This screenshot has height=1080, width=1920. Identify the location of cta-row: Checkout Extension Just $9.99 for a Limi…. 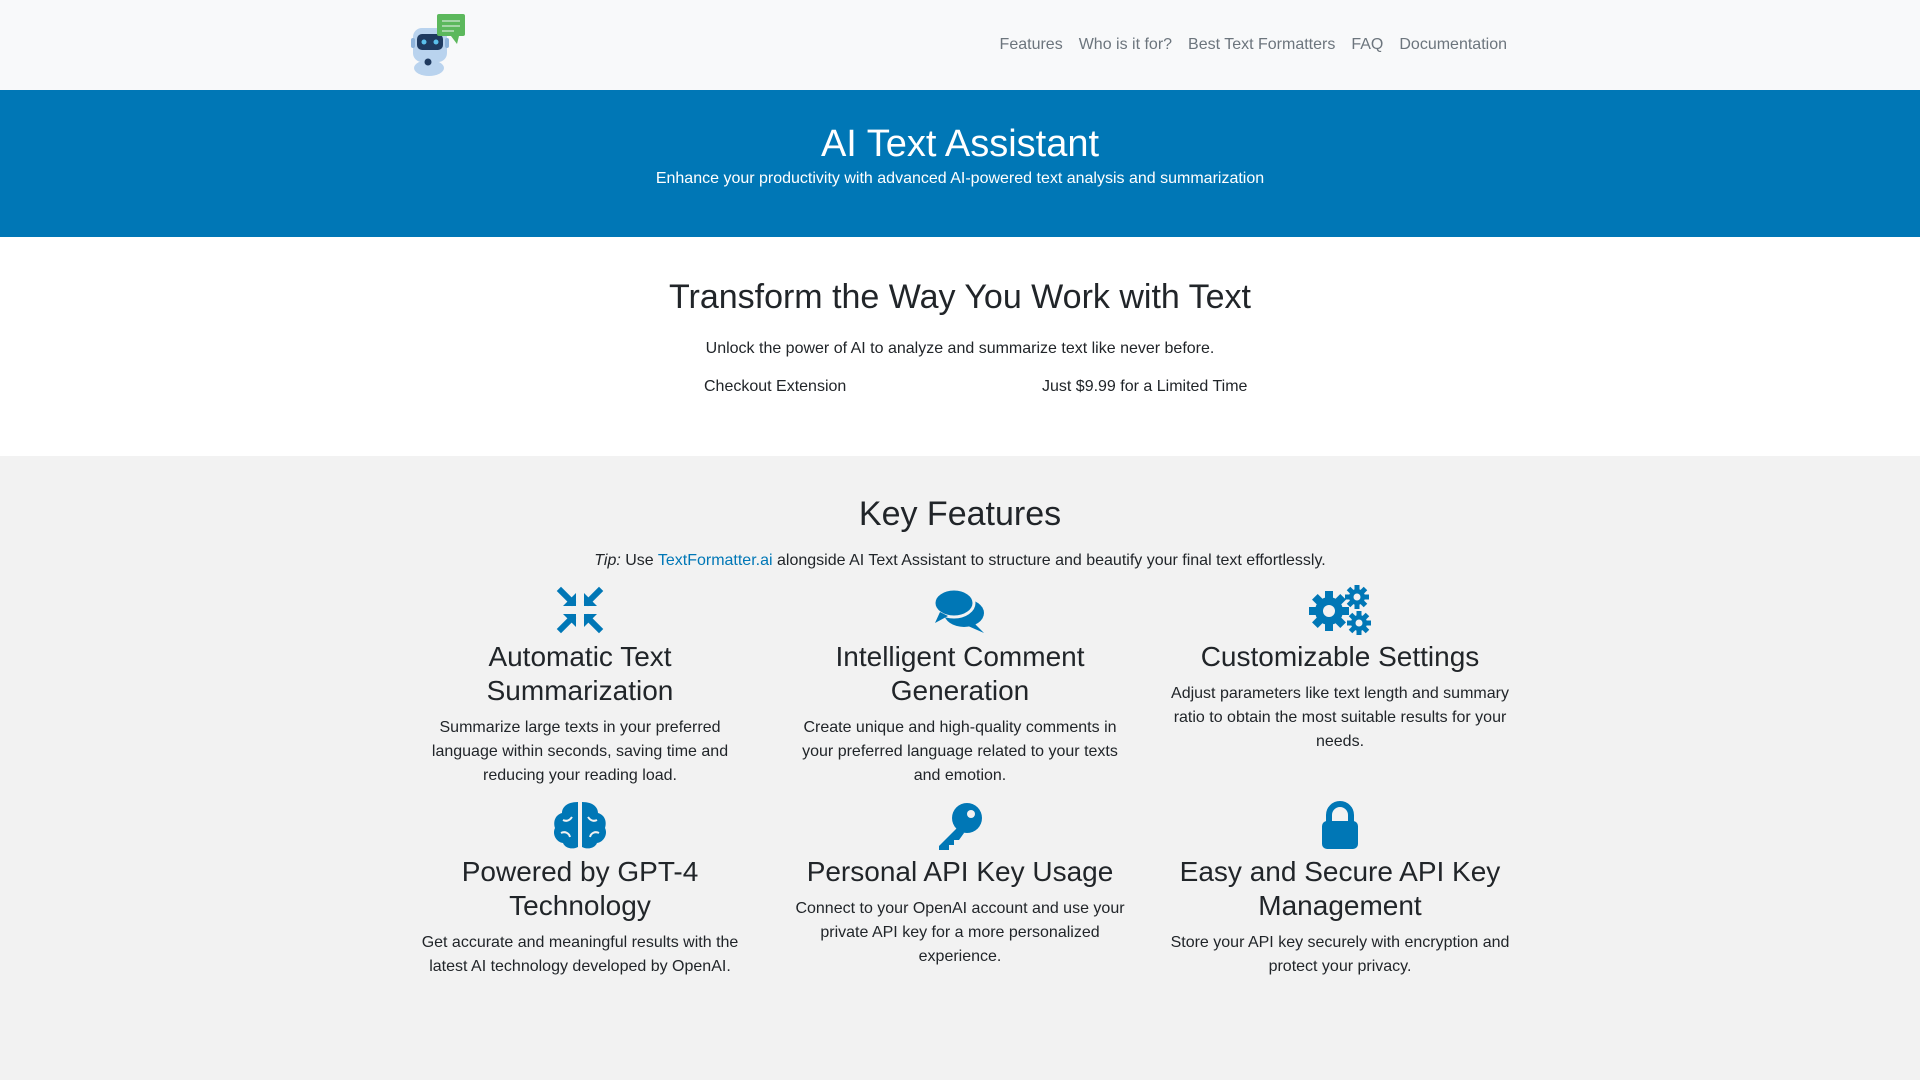
(960, 390).